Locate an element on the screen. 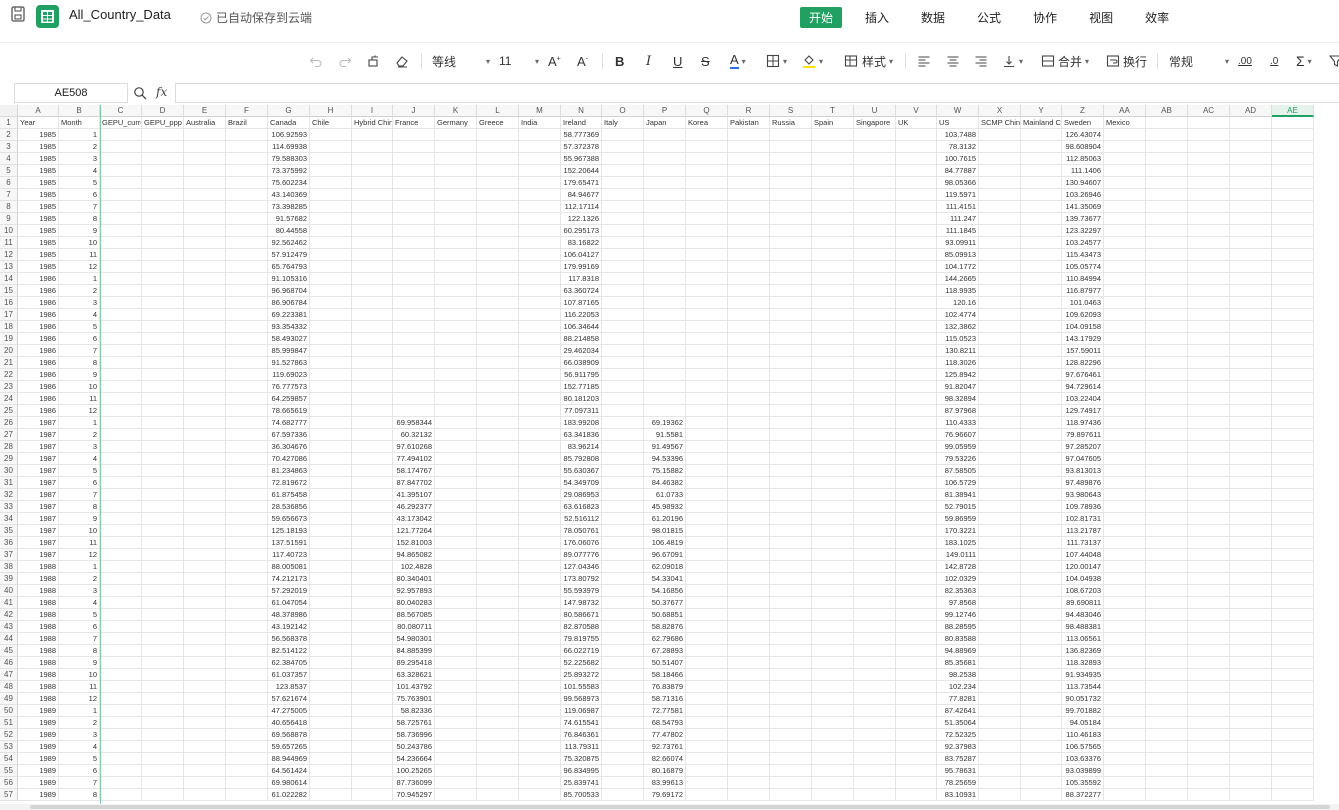  cell-w: 78.3132 is located at coordinates (958, 147).